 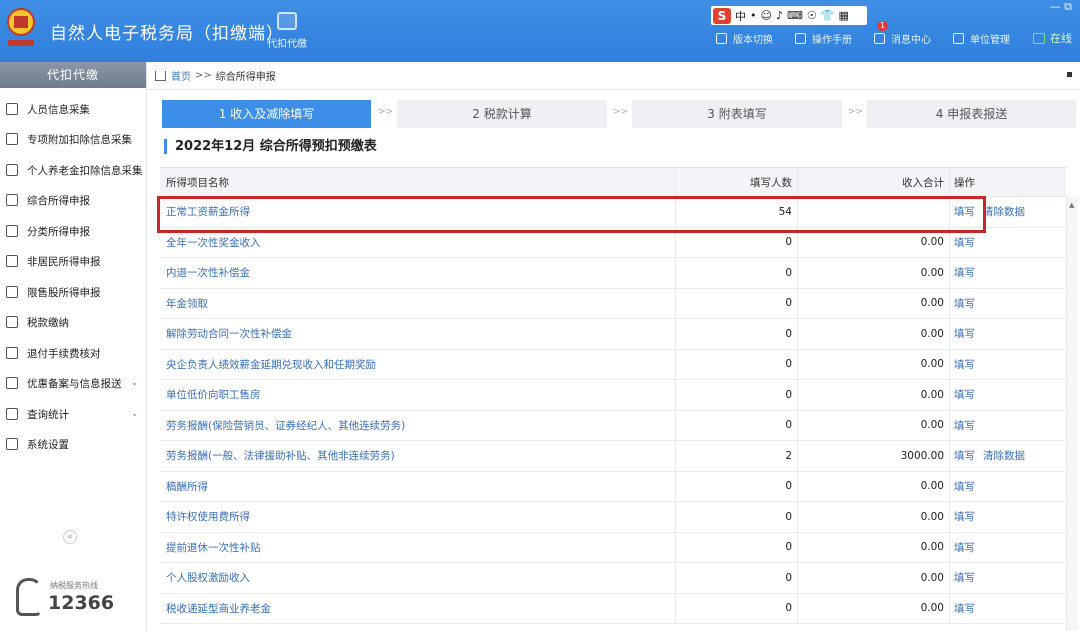 What do you see at coordinates (12, 322) in the screenshot?
I see `folder-icon` at bounding box center [12, 322].